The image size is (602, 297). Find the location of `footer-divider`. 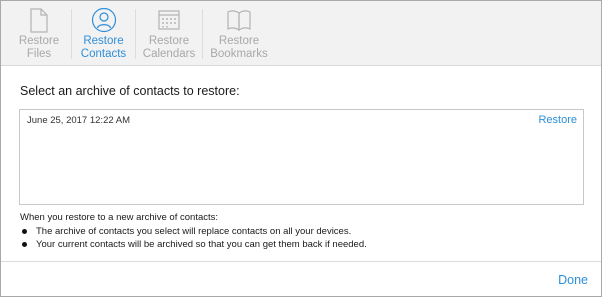

footer-divider is located at coordinates (301, 261).